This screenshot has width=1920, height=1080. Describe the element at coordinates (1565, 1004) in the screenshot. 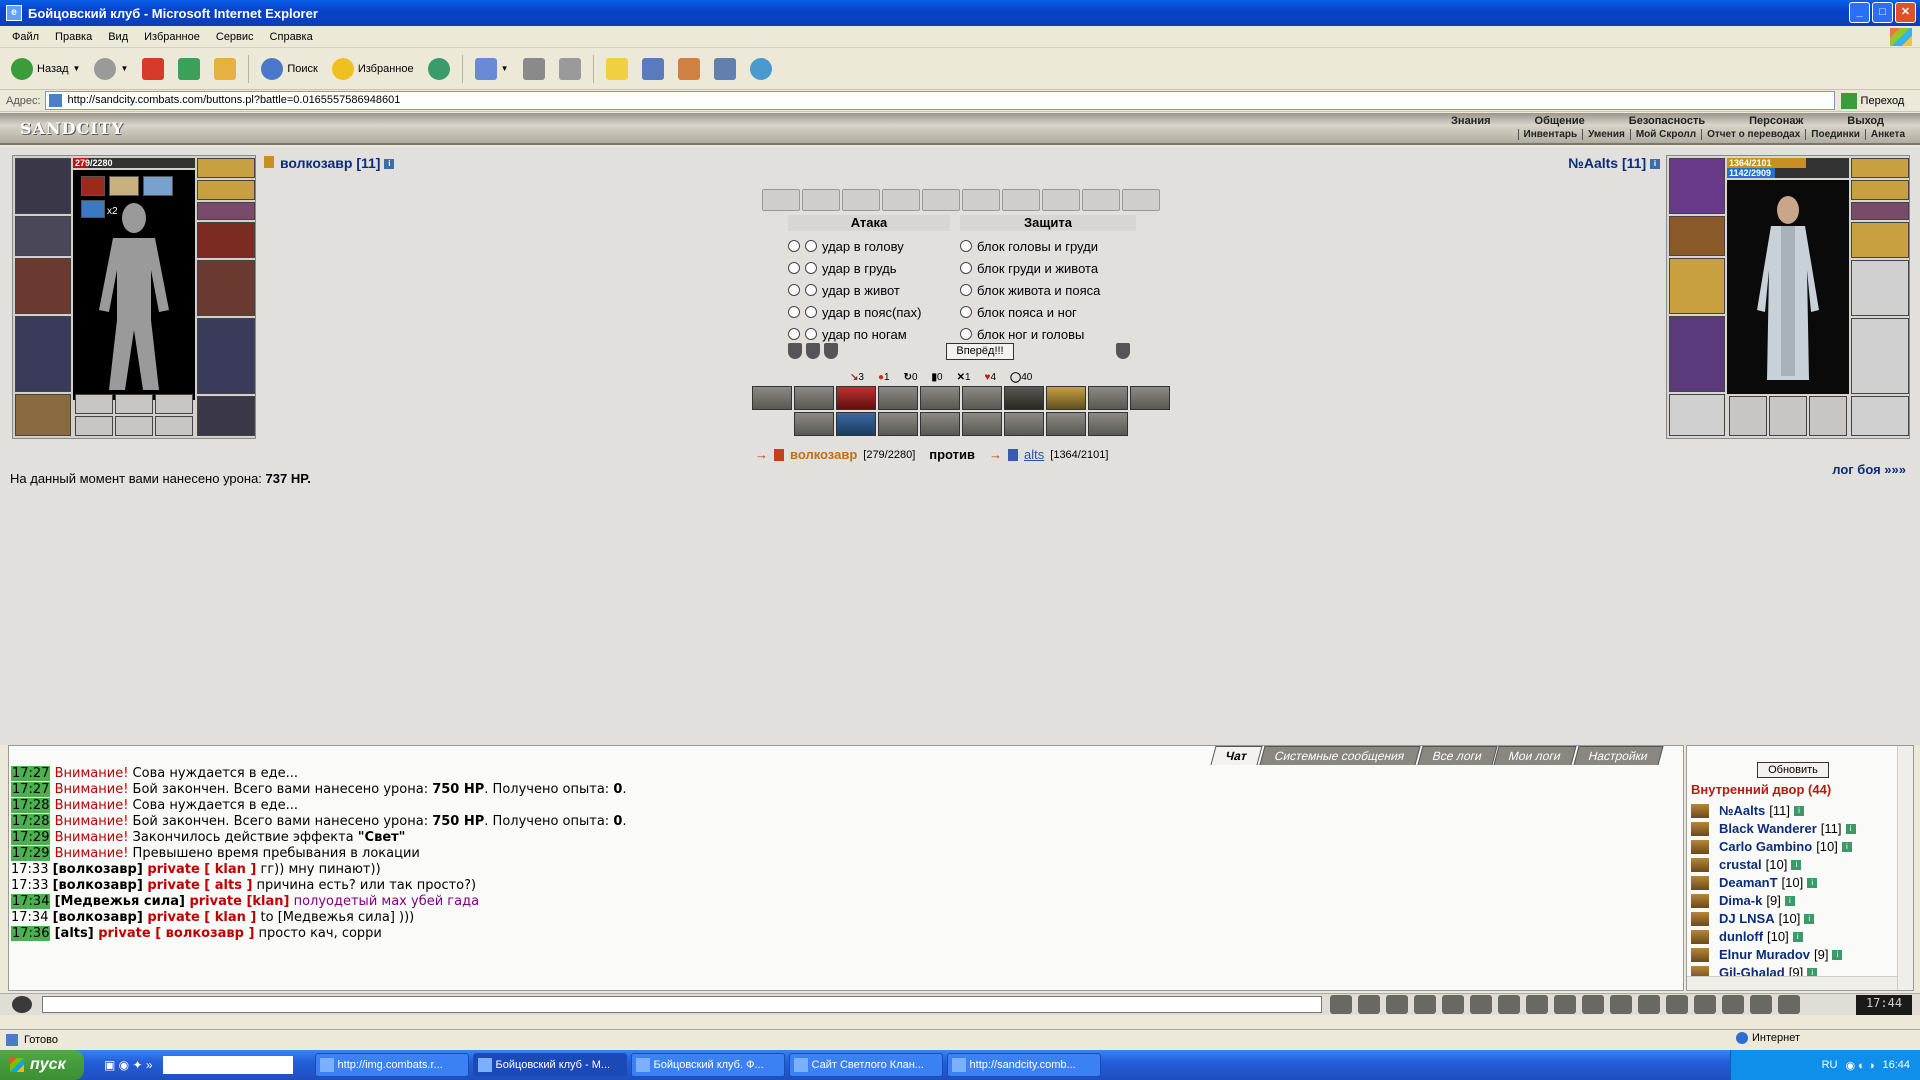

I see `contacts-icon` at that location.